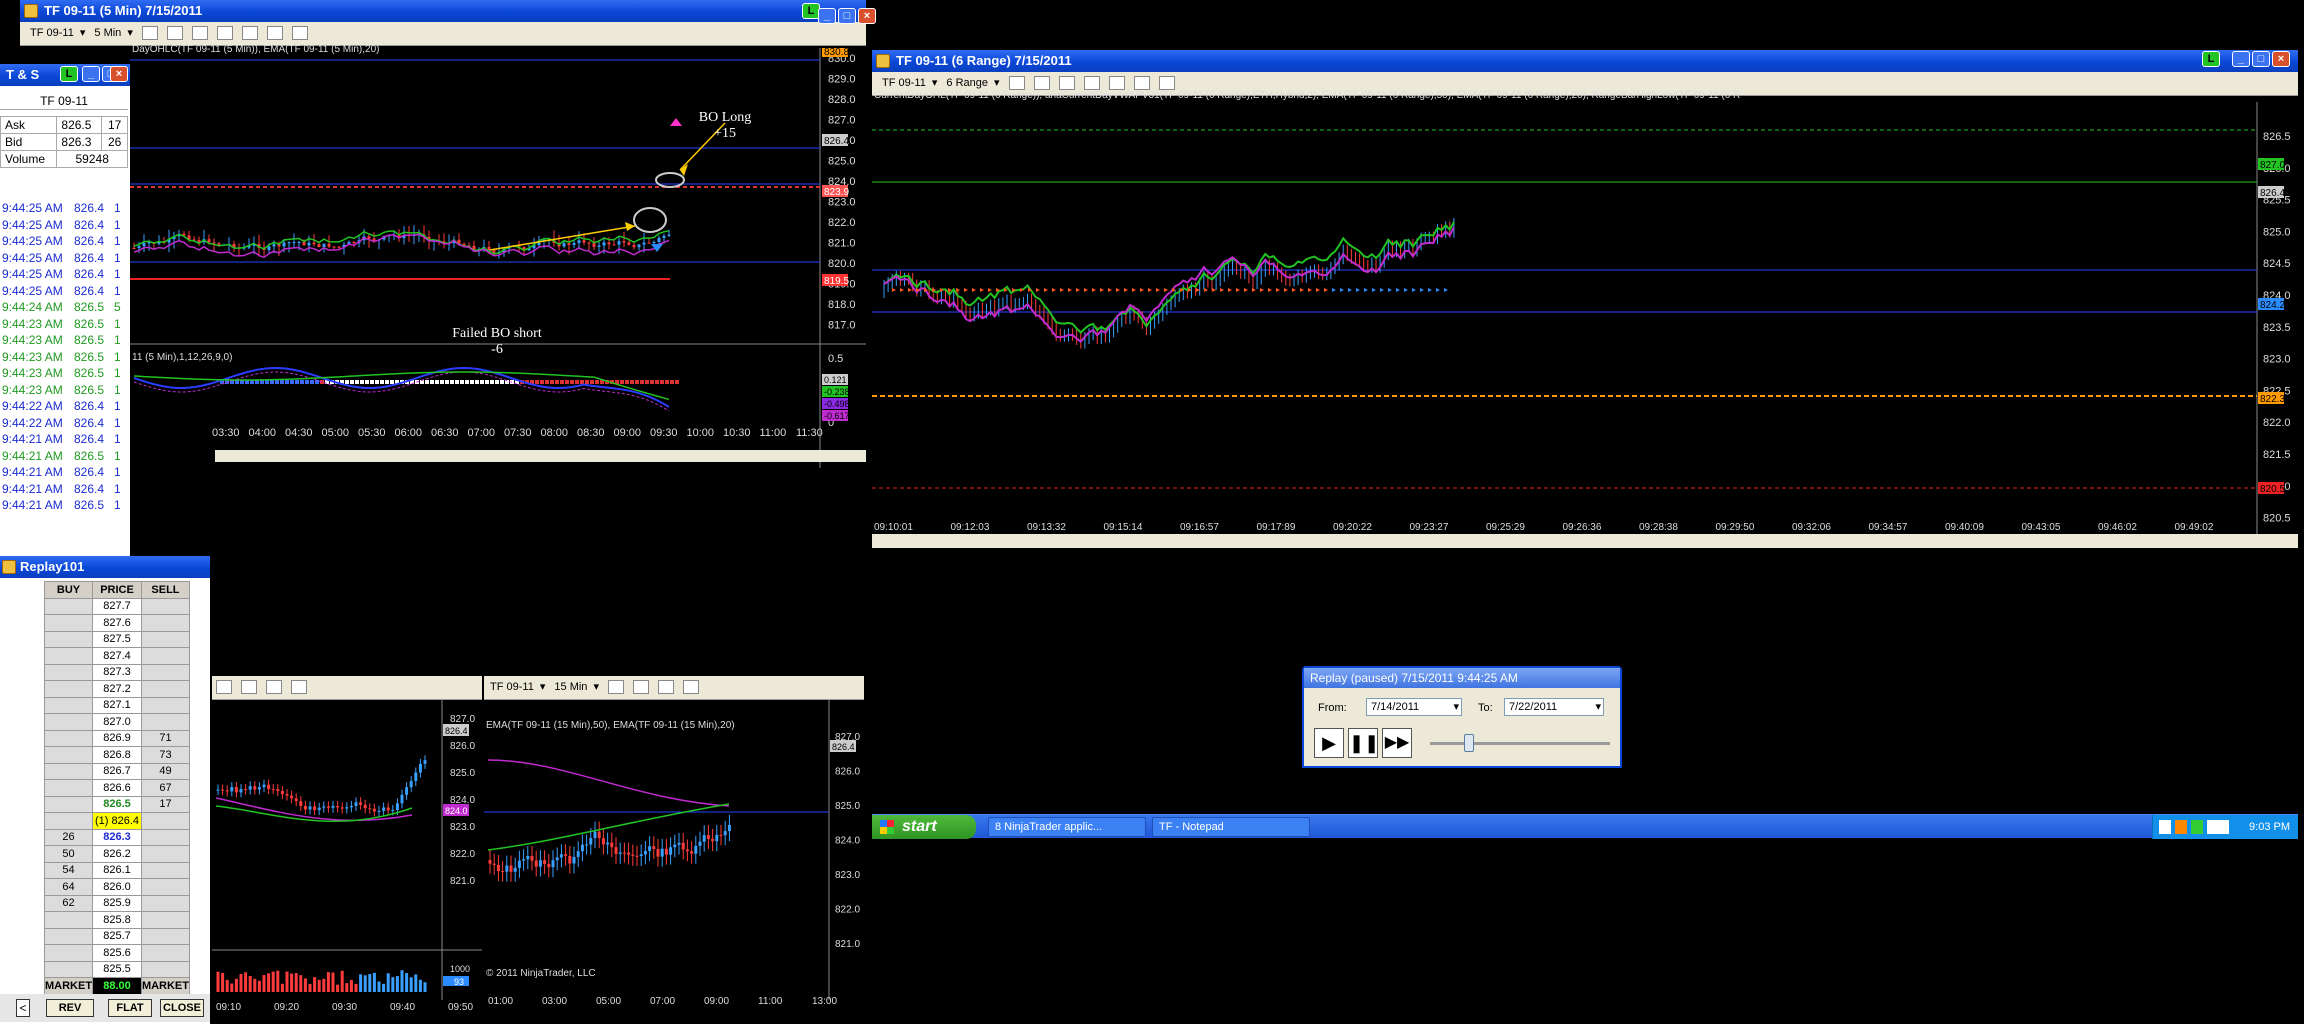  I want to click on ladder-price-cell: 827.6, so click(117, 623).